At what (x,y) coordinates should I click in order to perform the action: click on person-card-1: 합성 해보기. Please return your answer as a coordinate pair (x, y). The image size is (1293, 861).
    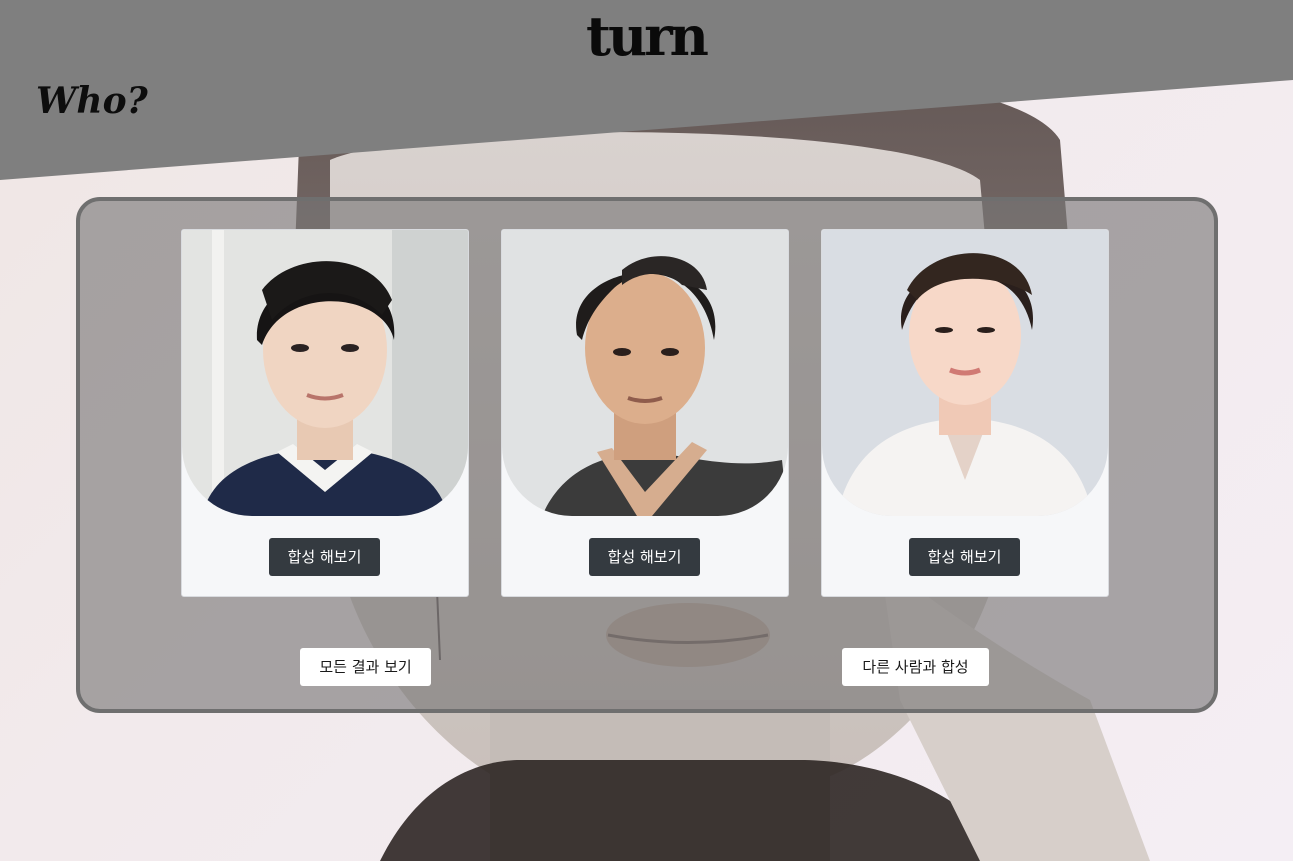
    Looking at the image, I should click on (325, 413).